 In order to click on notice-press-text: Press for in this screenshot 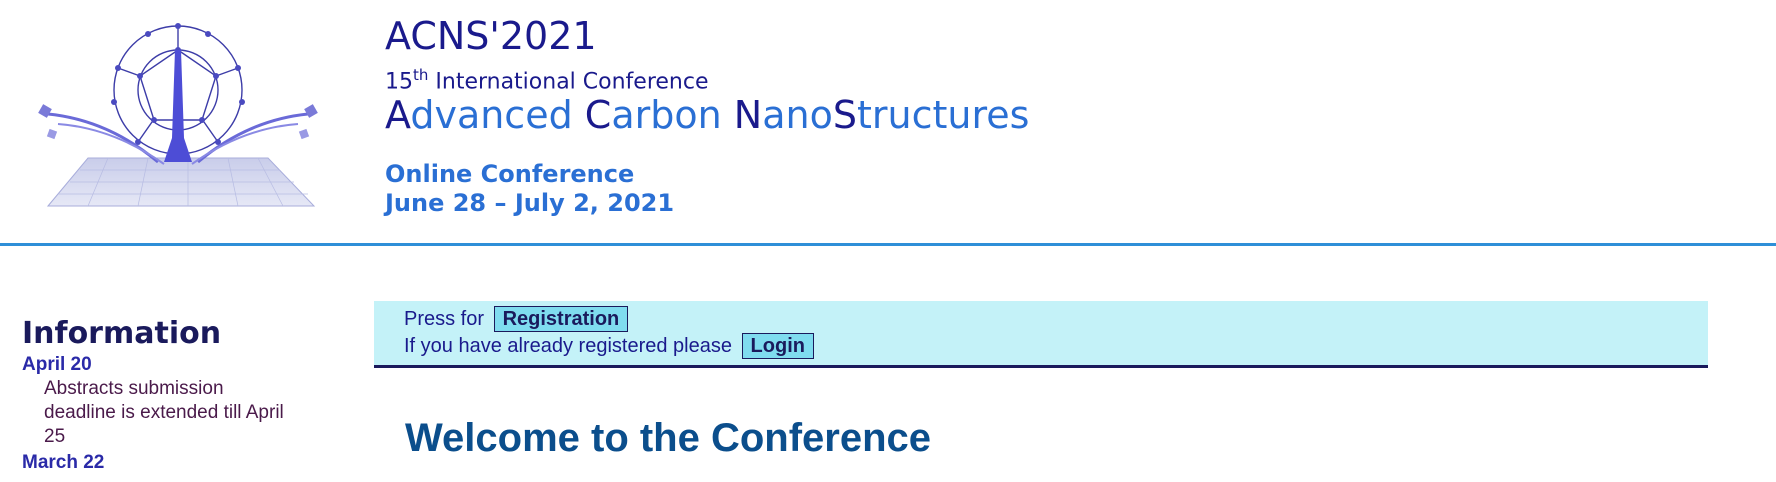, I will do `click(444, 319)`.